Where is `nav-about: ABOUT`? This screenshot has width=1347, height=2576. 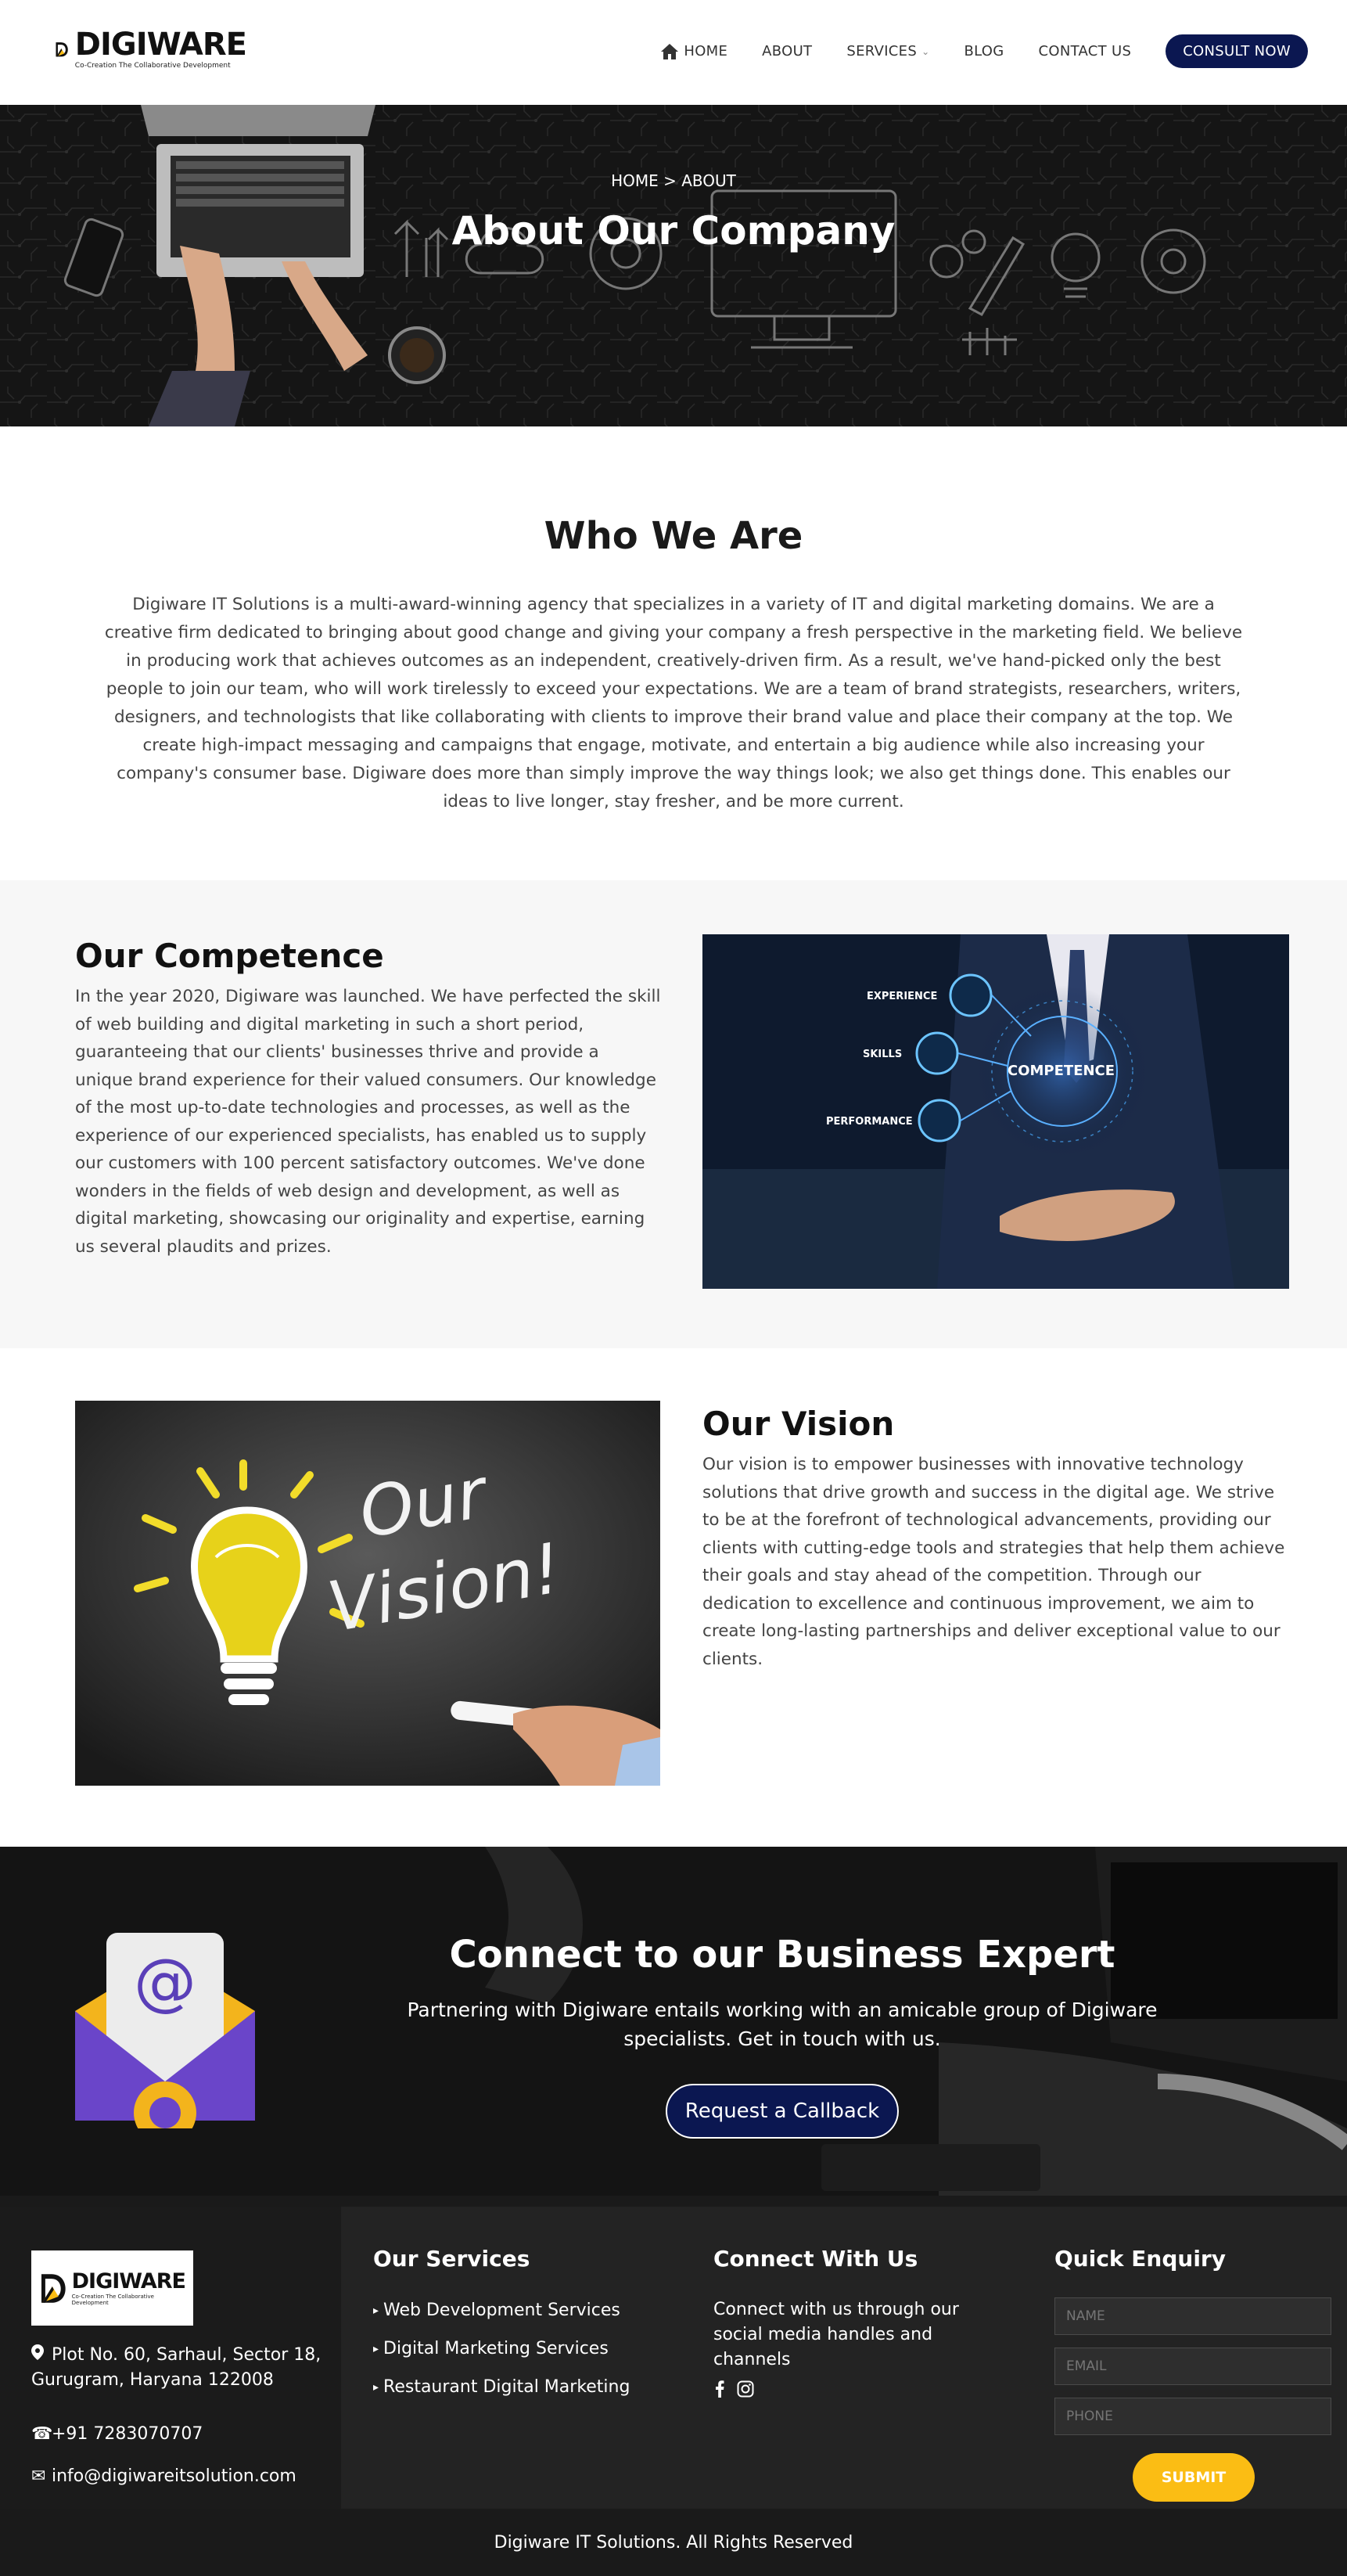
nav-about: ABOUT is located at coordinates (787, 51).